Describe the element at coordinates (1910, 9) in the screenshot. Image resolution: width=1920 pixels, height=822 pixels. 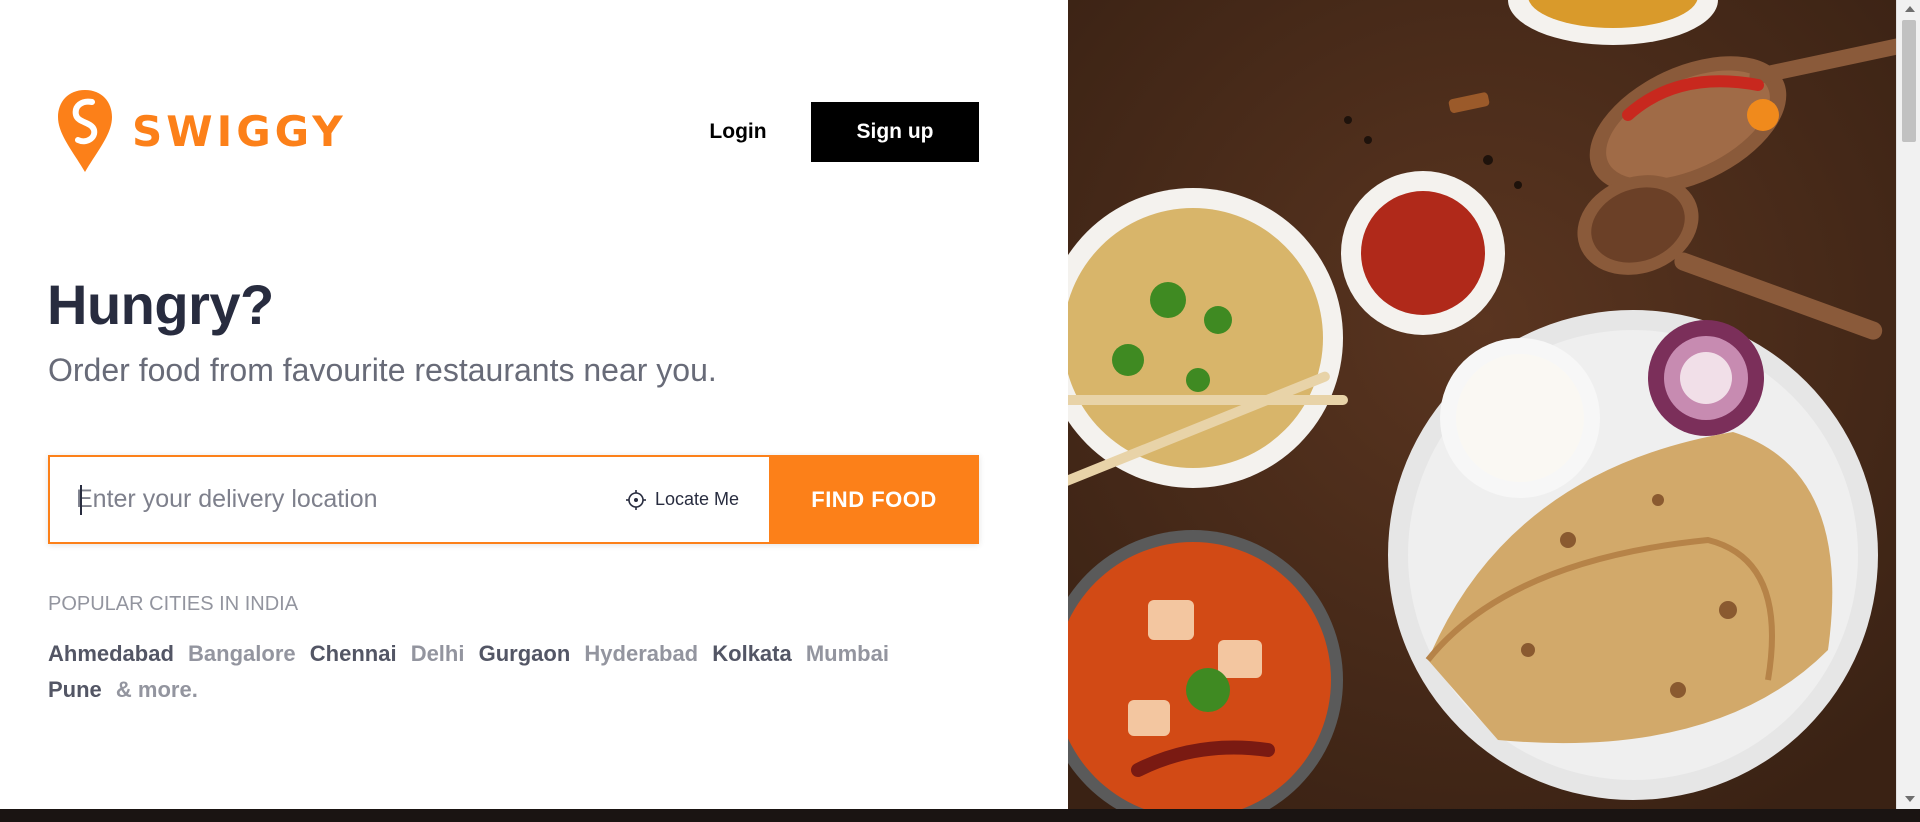
I see `scroll-up-arrow-icon` at that location.